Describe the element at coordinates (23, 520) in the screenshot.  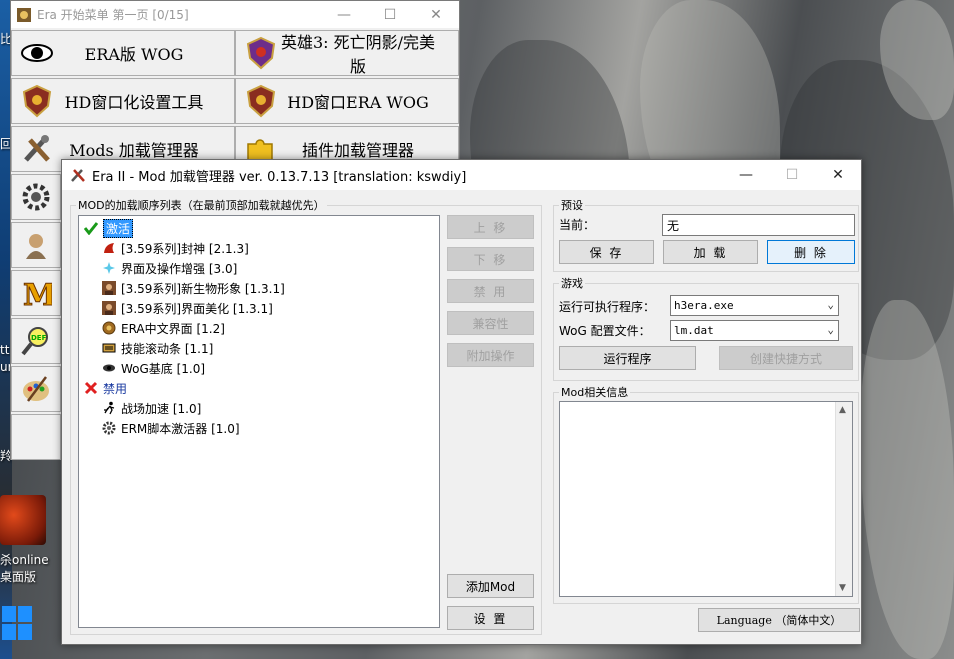
I see `game-shortcut-icon` at that location.